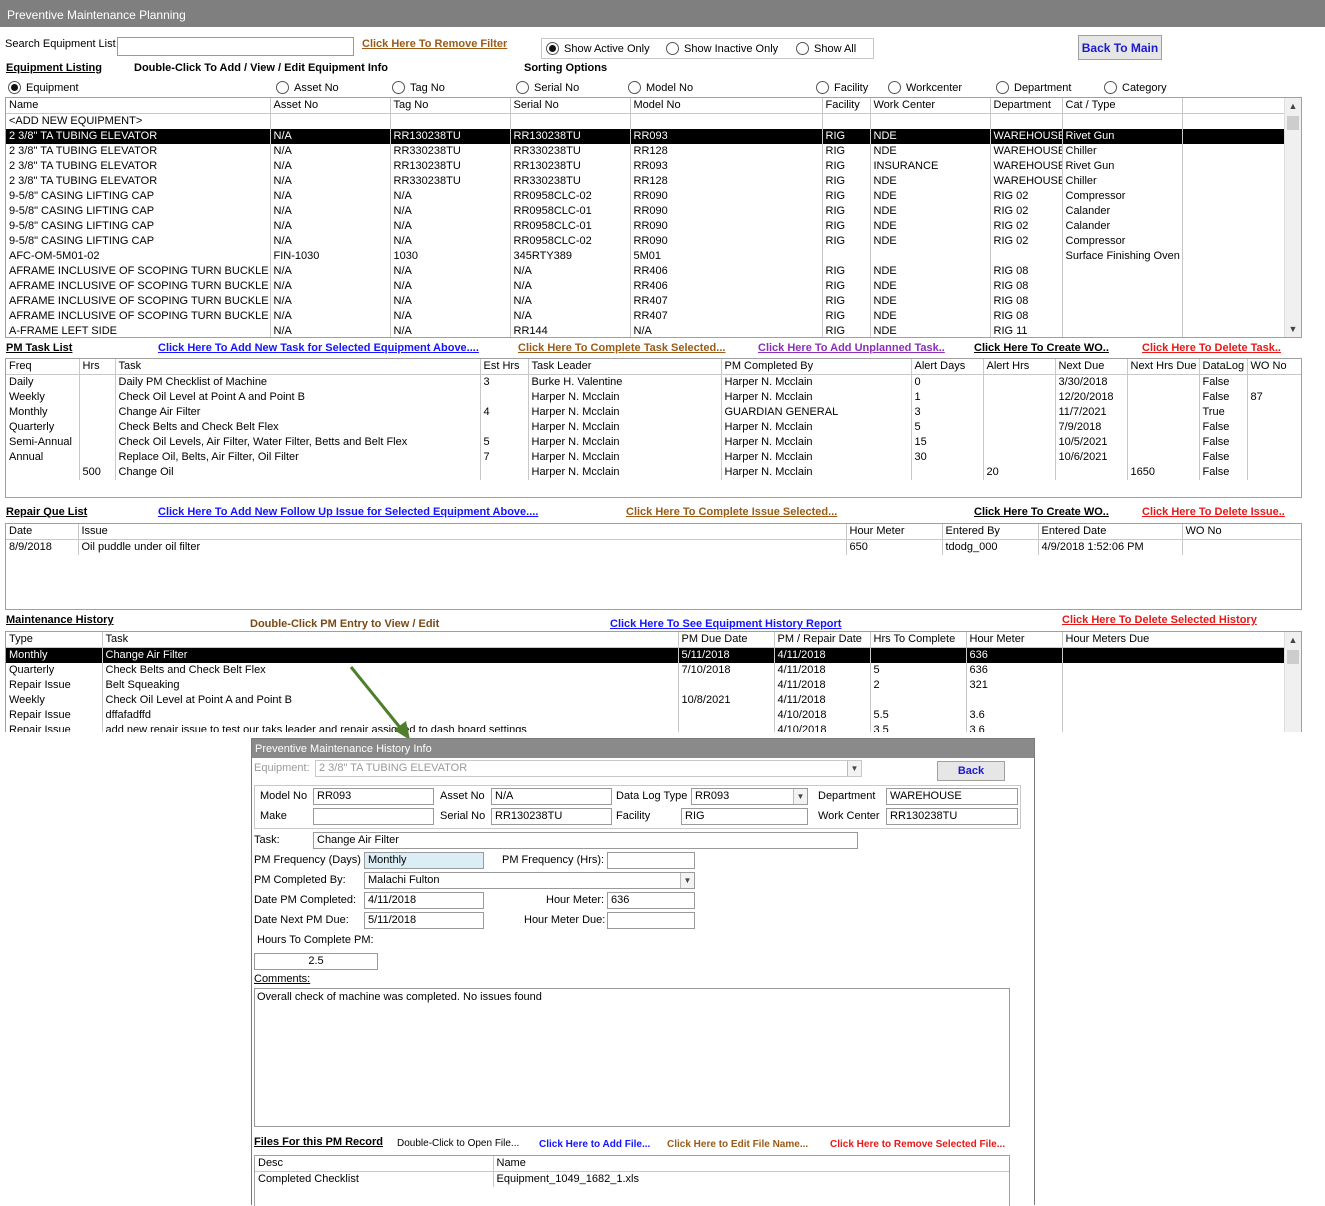 This screenshot has height=1206, width=1325. I want to click on work-center-field: RR130238TU, so click(952, 816).